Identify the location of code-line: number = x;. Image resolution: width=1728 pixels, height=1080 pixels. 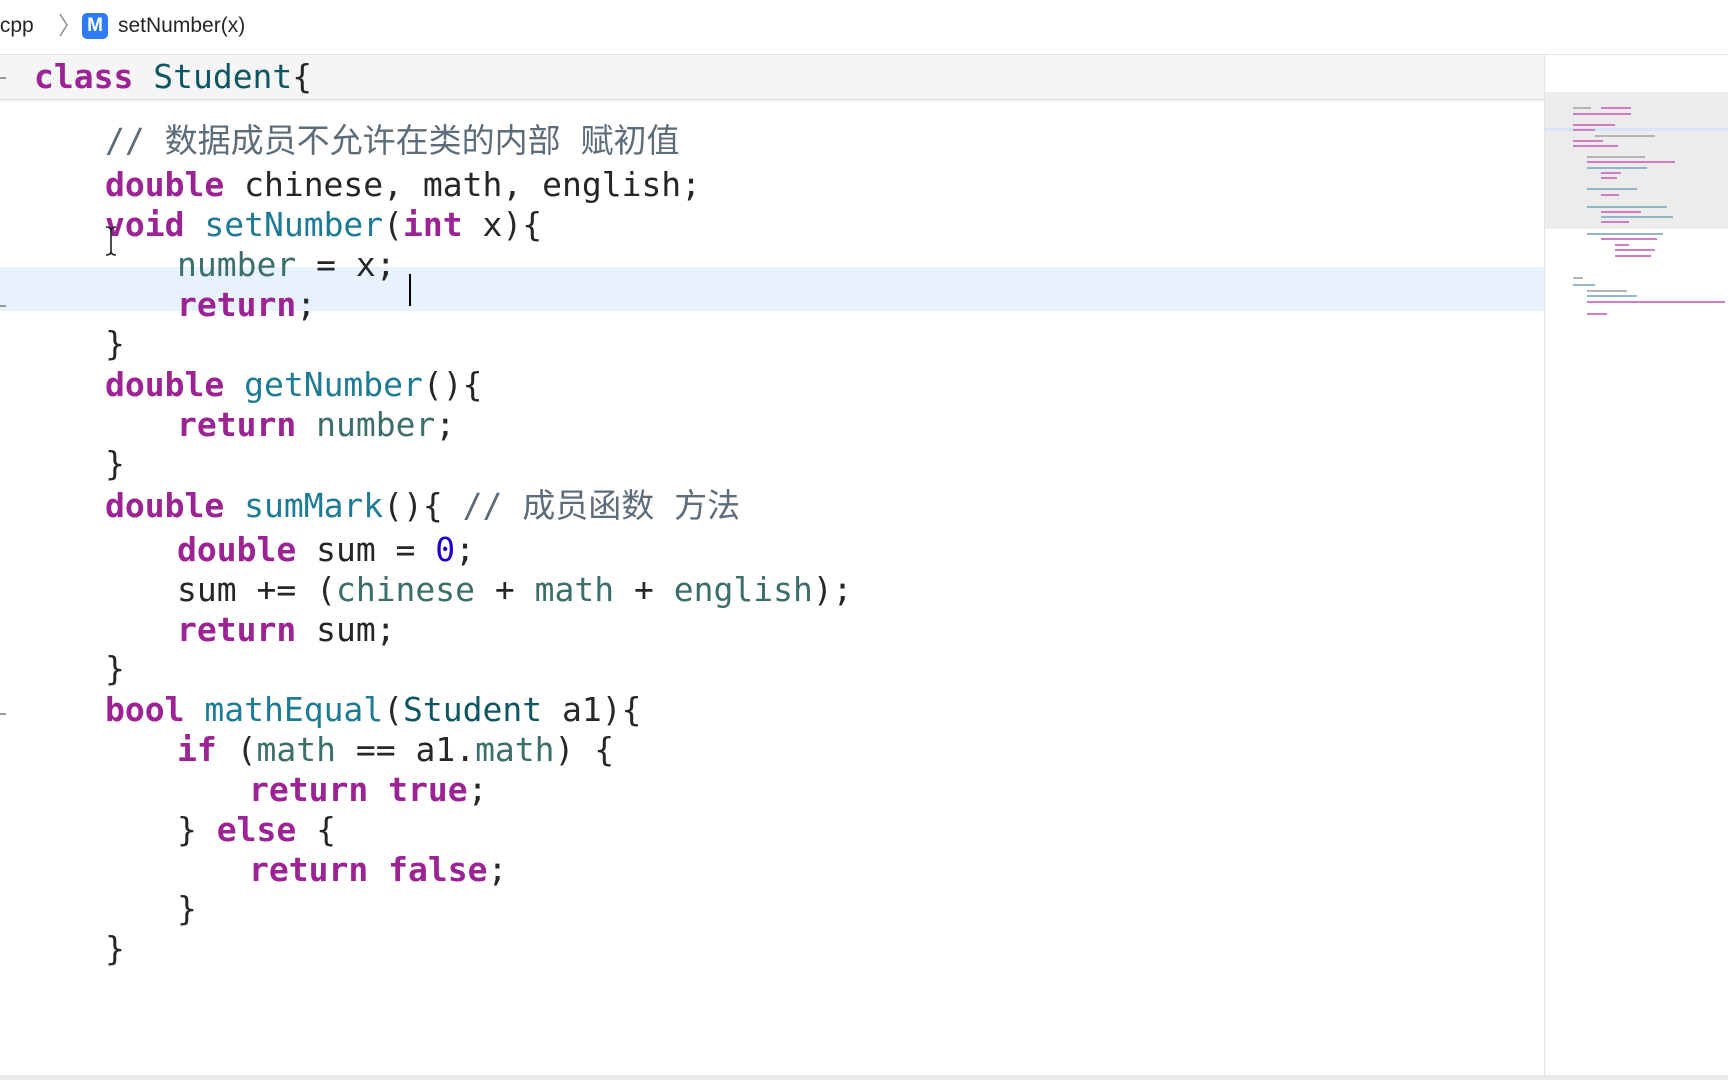
(286, 265).